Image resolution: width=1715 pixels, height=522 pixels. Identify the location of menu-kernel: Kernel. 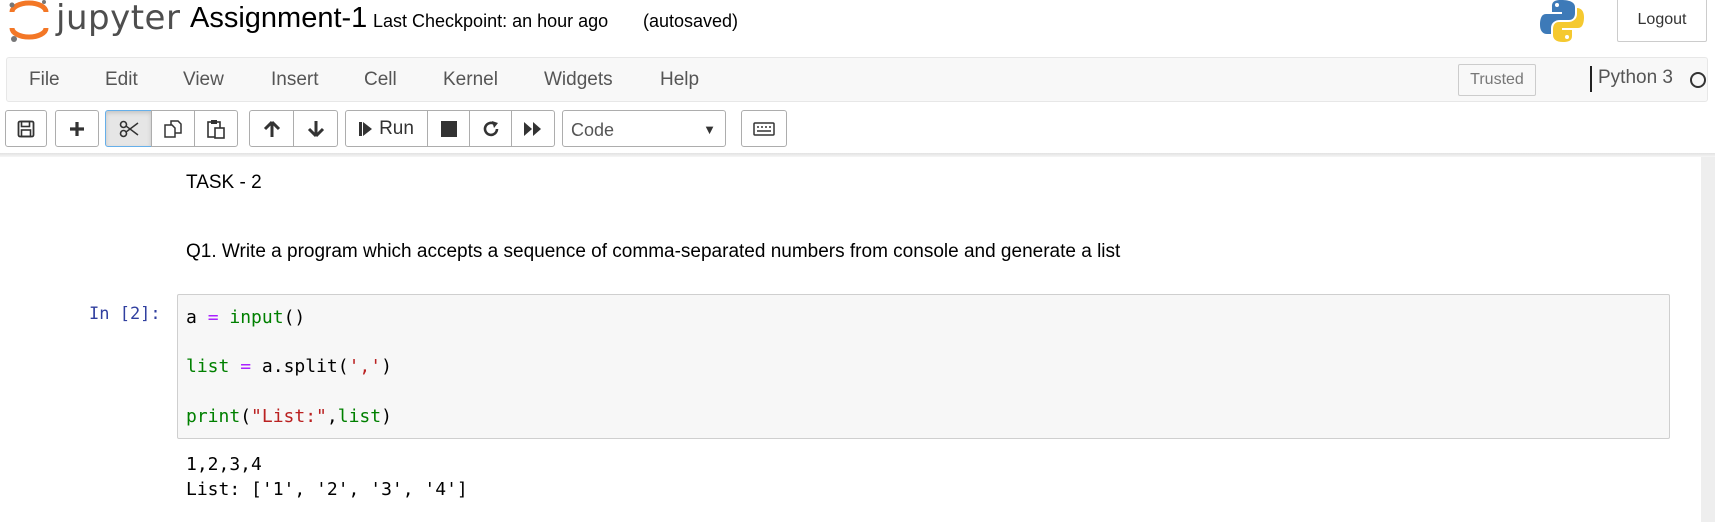
(470, 80).